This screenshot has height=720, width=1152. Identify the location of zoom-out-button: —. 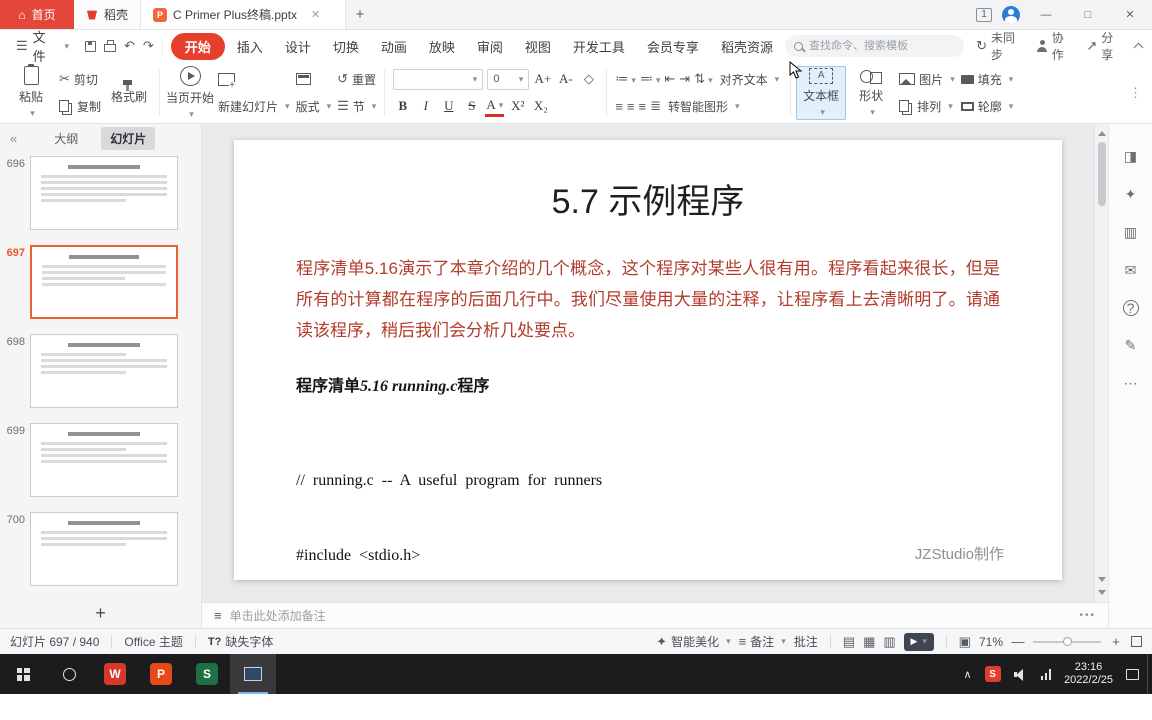
(1018, 641).